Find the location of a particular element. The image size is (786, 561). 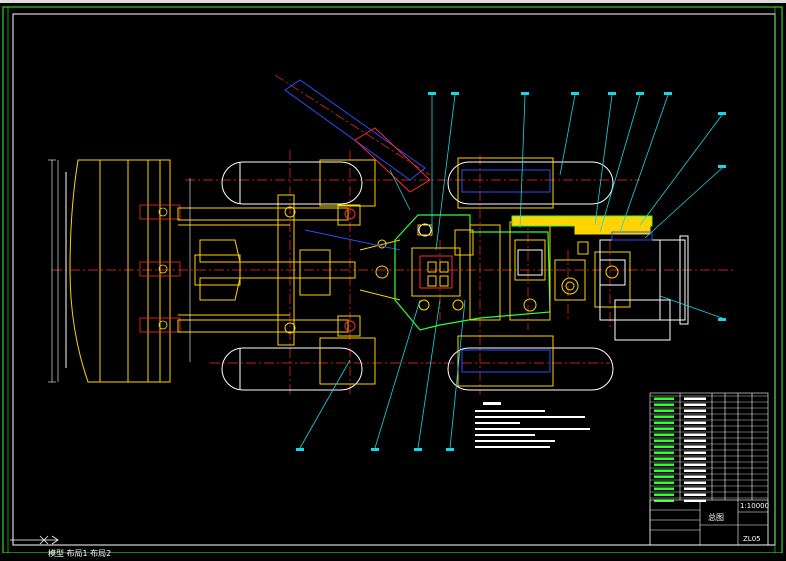

rear-wheels is located at coordinates (530, 274).